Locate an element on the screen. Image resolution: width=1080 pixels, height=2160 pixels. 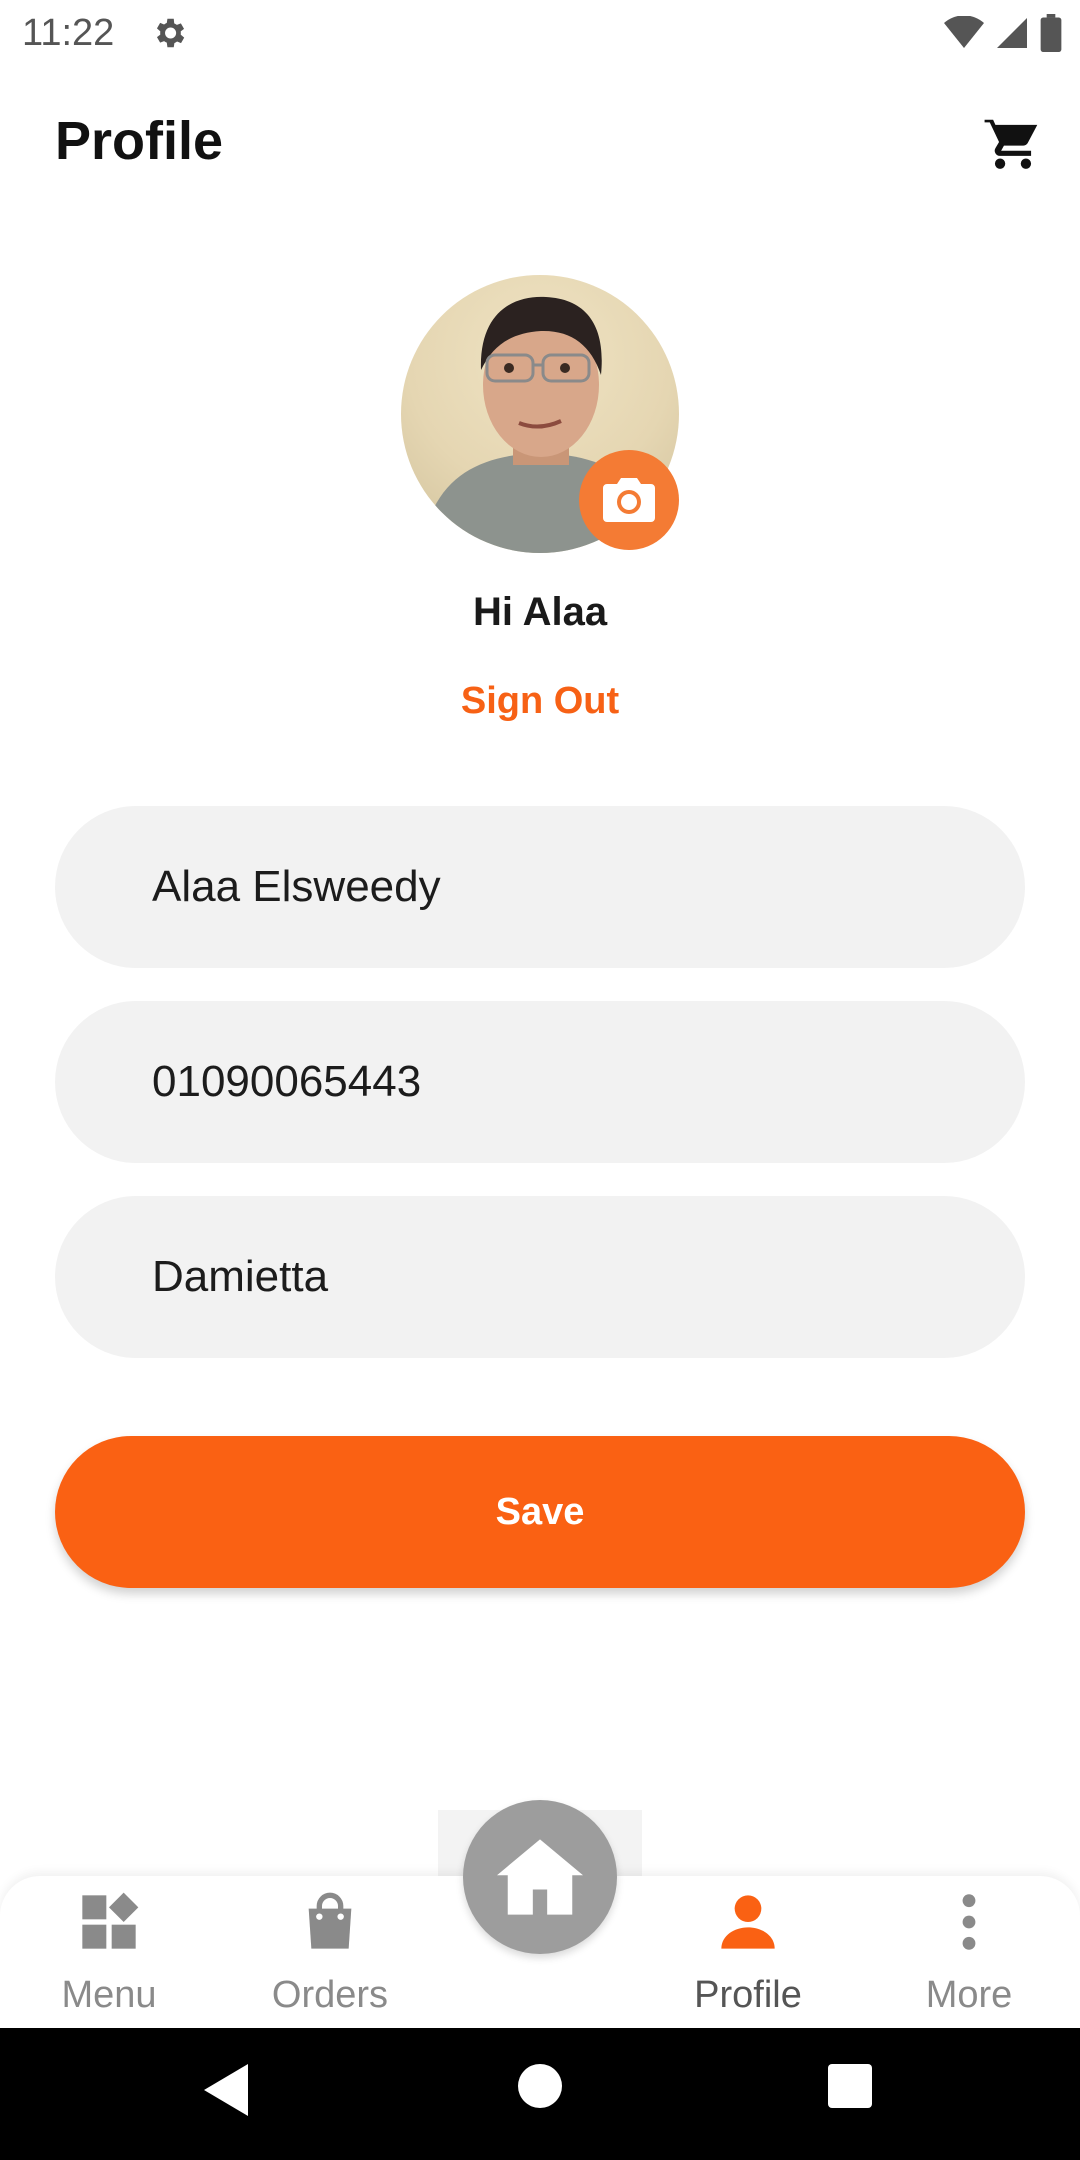
cell-signal-icon is located at coordinates (1012, 33).